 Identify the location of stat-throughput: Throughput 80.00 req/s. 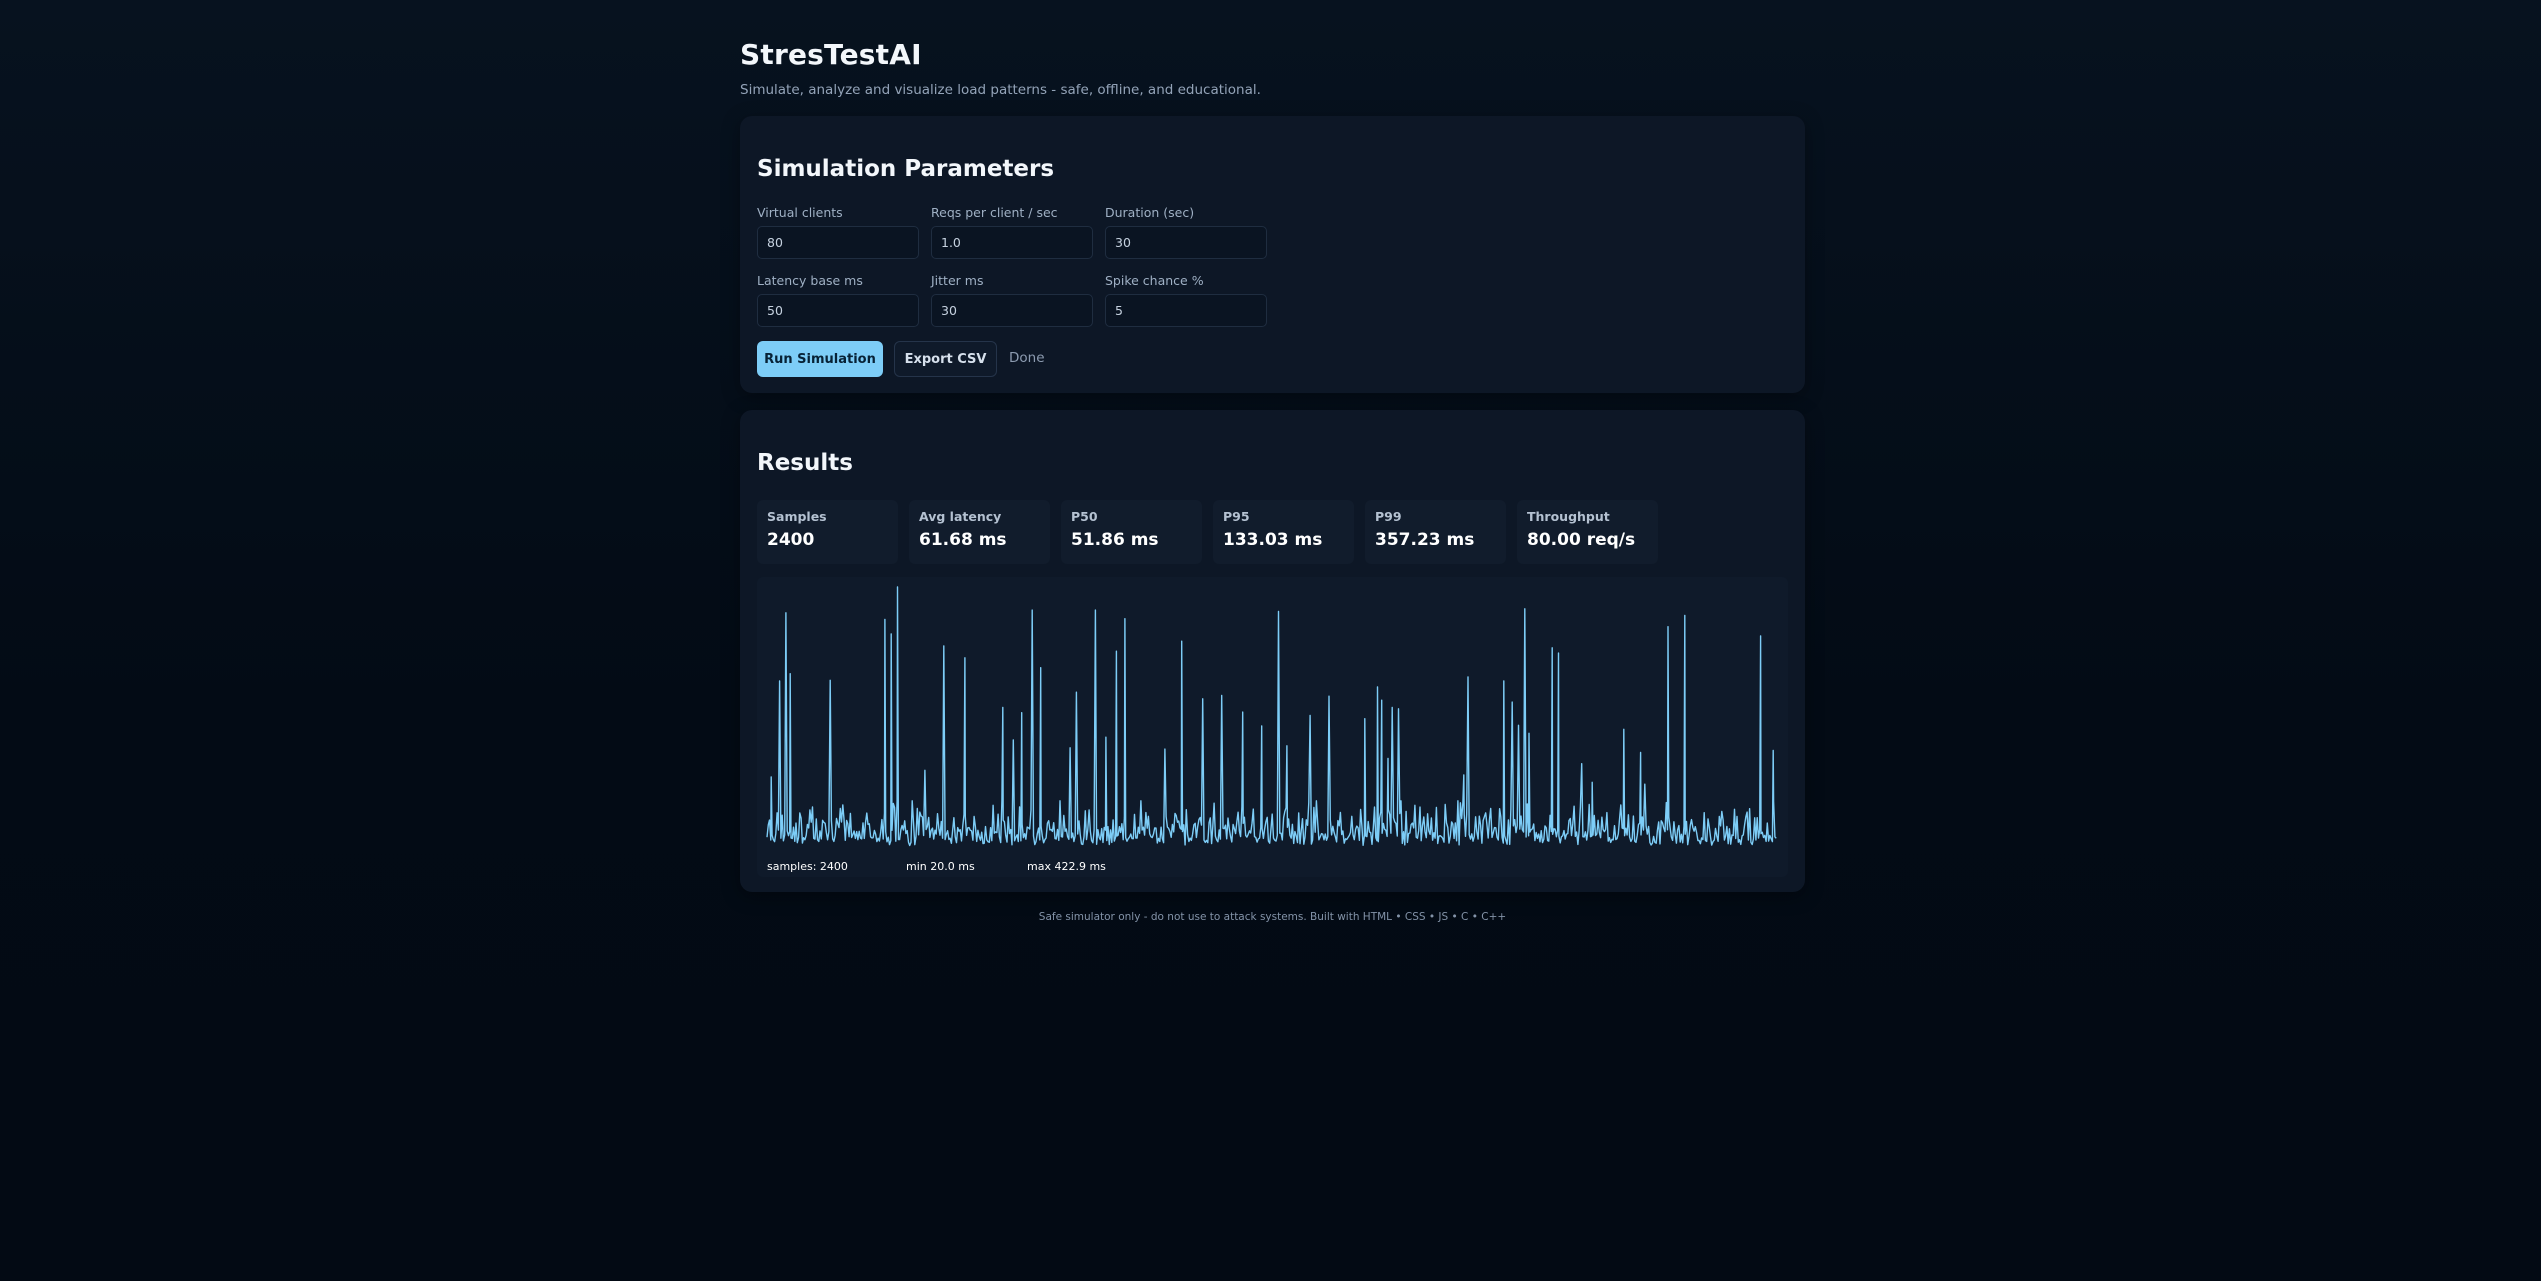
(1587, 532).